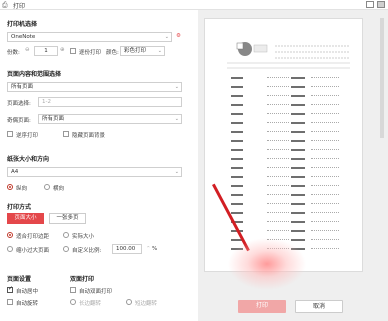  What do you see at coordinates (96, 292) in the screenshot?
I see `auto-duplex-label: 自动双面打印` at bounding box center [96, 292].